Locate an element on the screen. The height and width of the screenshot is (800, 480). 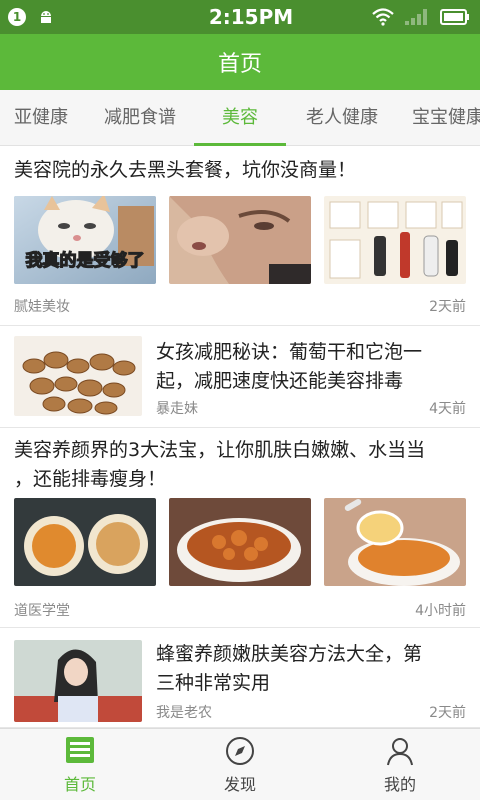
bottom-navigation: 首页 发现 我的 is located at coordinates (240, 764).